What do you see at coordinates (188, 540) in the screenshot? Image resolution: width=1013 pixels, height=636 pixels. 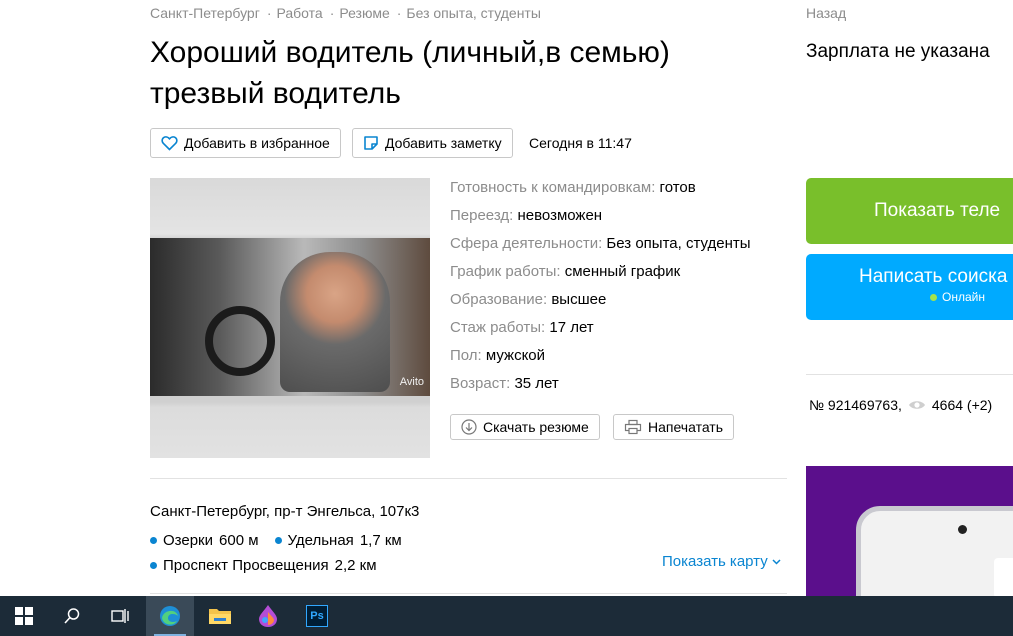 I see `metro-station-name: Озерки` at bounding box center [188, 540].